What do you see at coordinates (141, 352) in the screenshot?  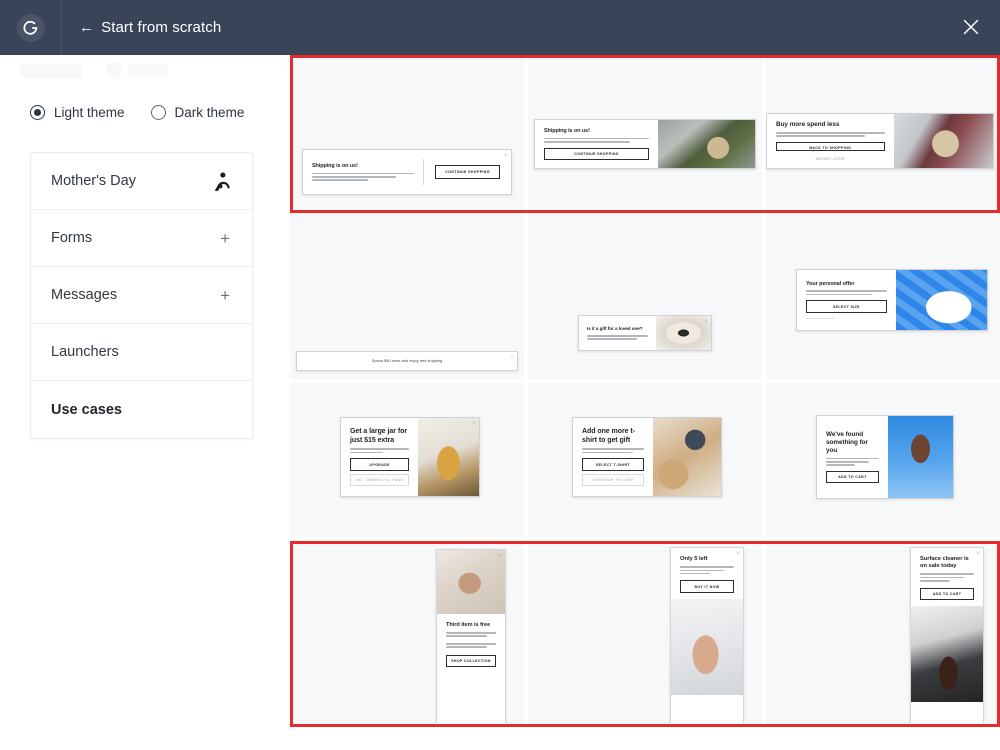 I see `sidebar-item-launchers: Launchers` at bounding box center [141, 352].